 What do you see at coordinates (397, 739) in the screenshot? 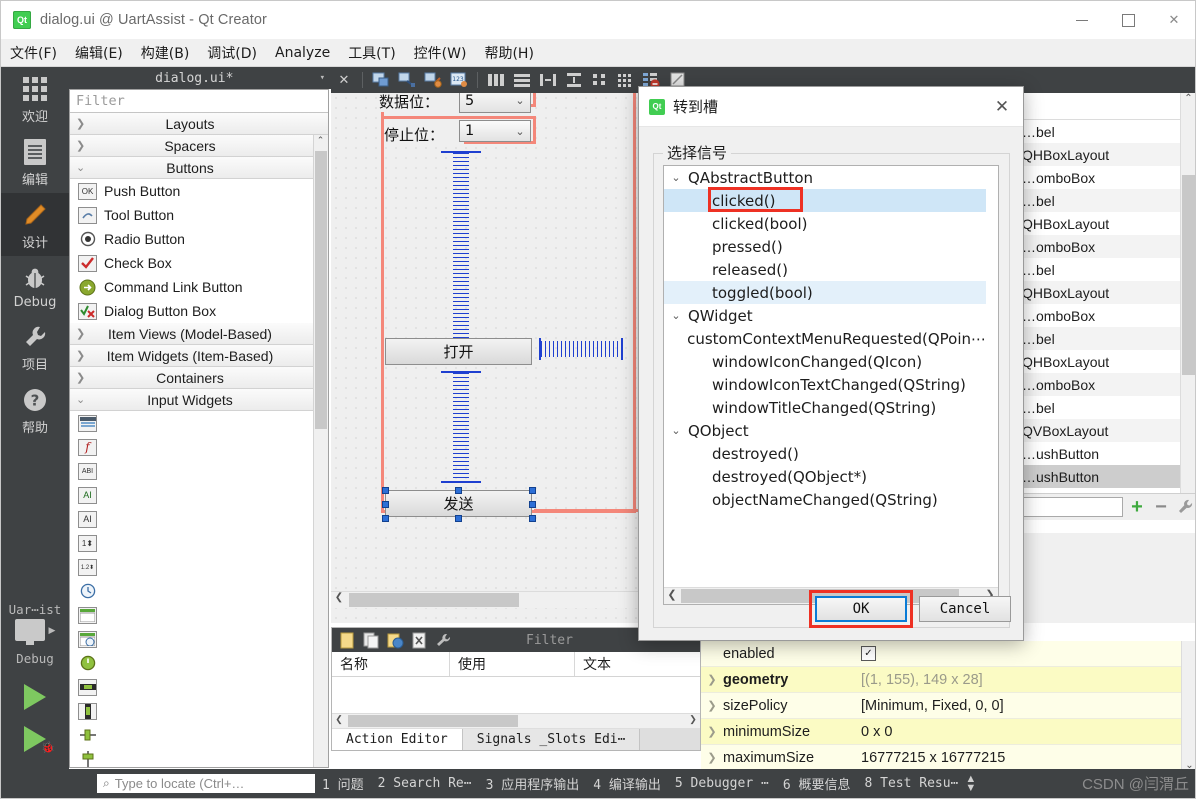
I see `tab-action-editor: Action Editor` at bounding box center [397, 739].